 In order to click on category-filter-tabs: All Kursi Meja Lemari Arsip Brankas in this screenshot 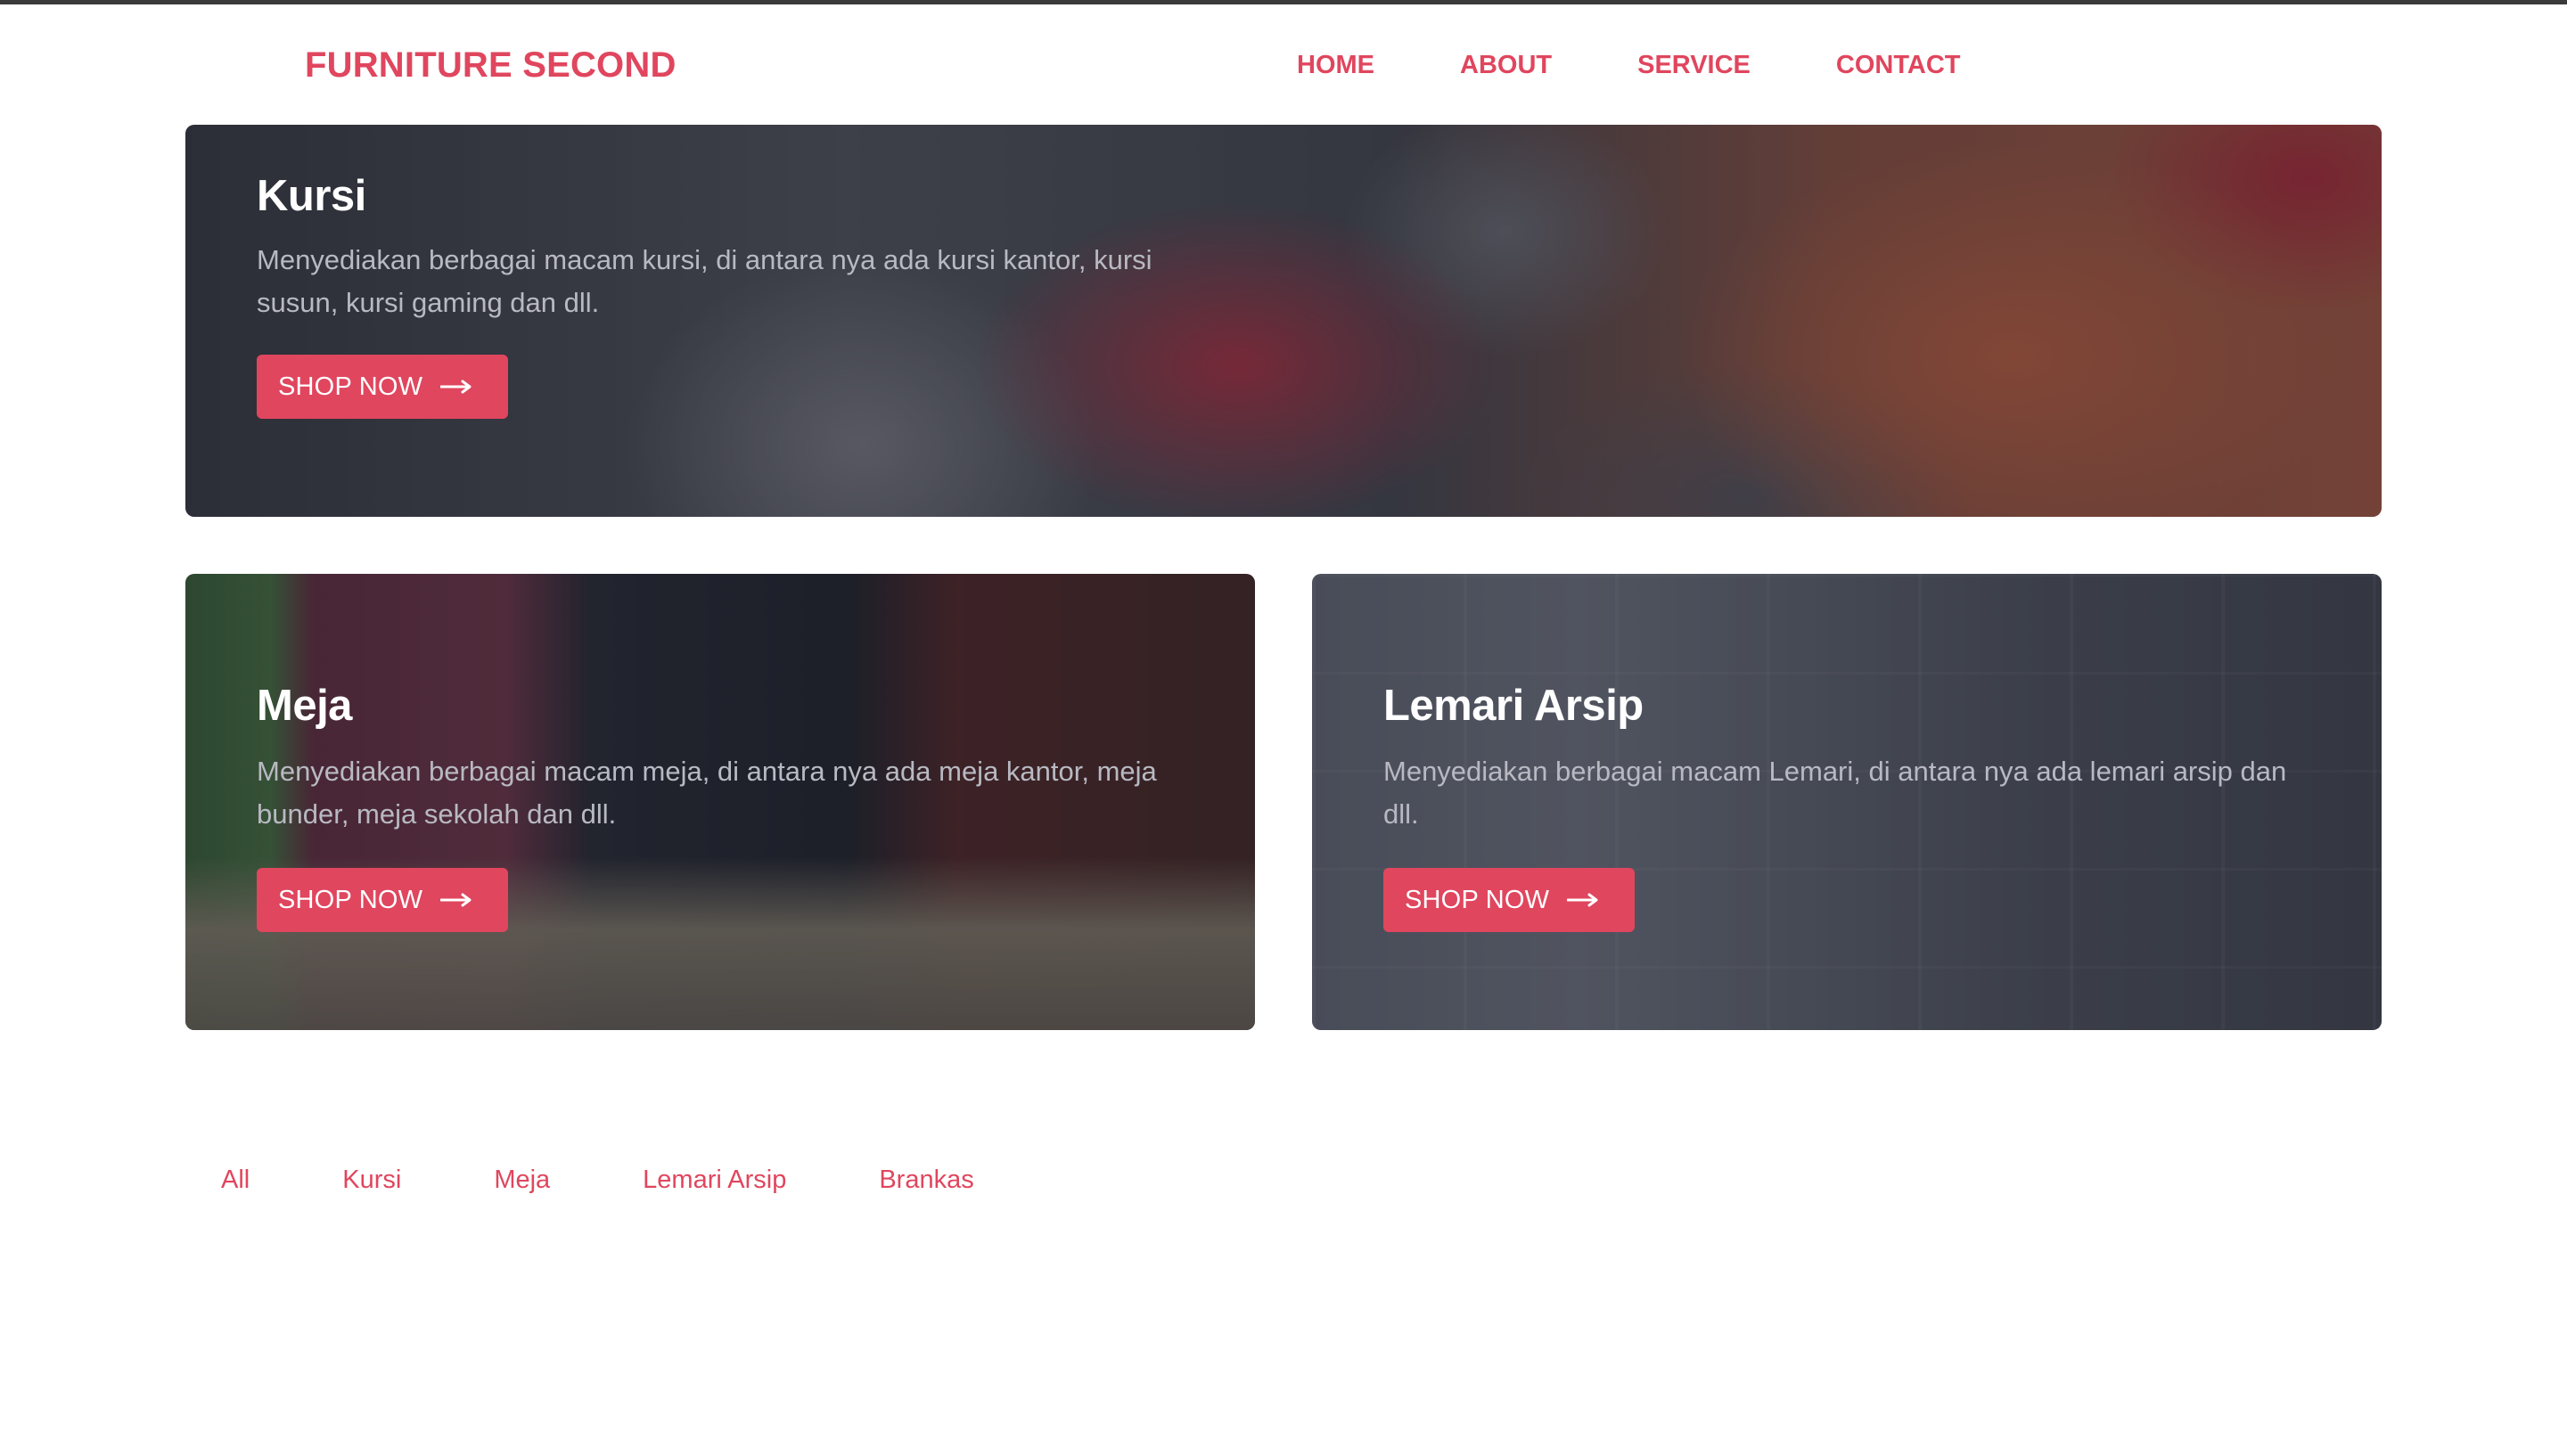, I will do `click(598, 1180)`.